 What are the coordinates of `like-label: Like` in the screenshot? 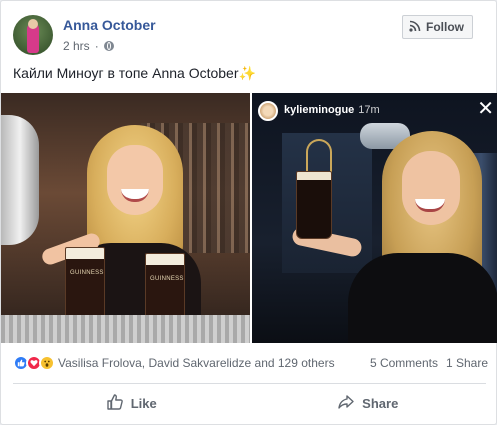 It's located at (143, 403).